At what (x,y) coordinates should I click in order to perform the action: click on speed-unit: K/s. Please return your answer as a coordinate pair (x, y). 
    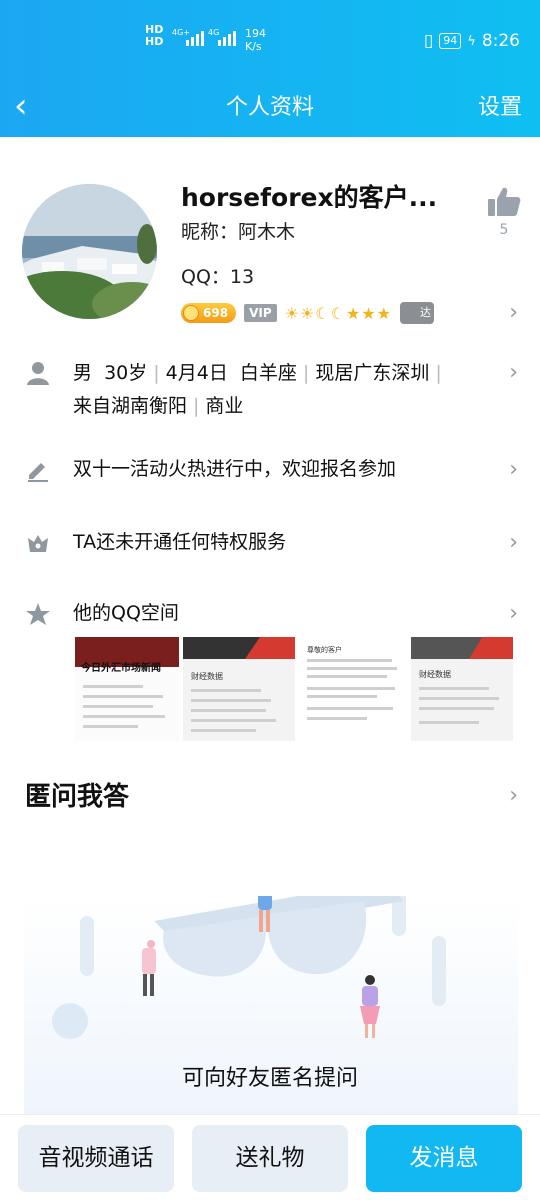
    Looking at the image, I should click on (253, 46).